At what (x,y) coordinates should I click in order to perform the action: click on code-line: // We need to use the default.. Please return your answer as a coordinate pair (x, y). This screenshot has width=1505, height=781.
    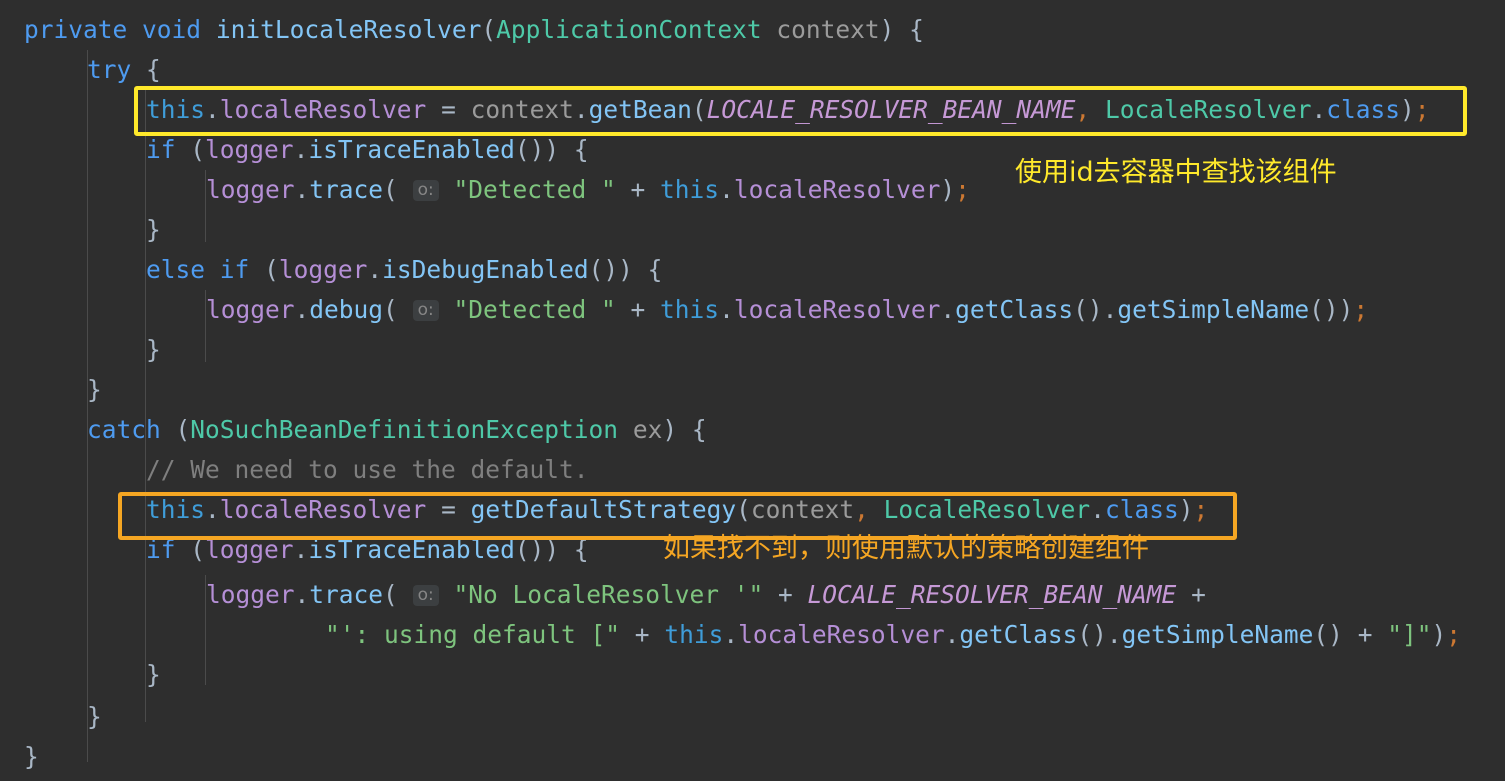
    Looking at the image, I should click on (367, 469).